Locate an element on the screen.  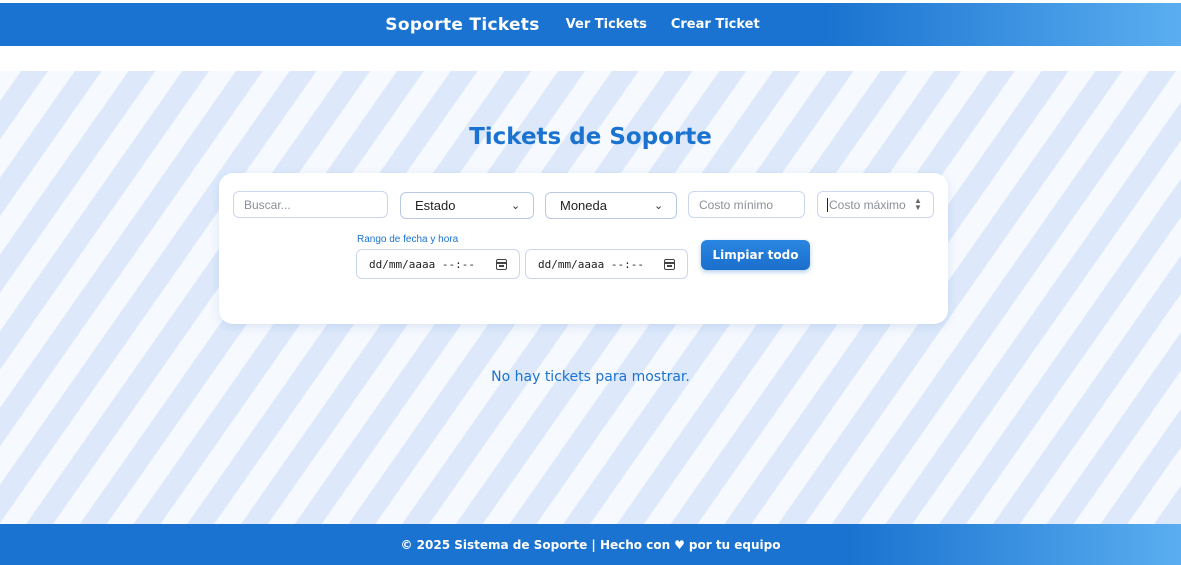
clear-all-button: Limpiar todo is located at coordinates (755, 255).